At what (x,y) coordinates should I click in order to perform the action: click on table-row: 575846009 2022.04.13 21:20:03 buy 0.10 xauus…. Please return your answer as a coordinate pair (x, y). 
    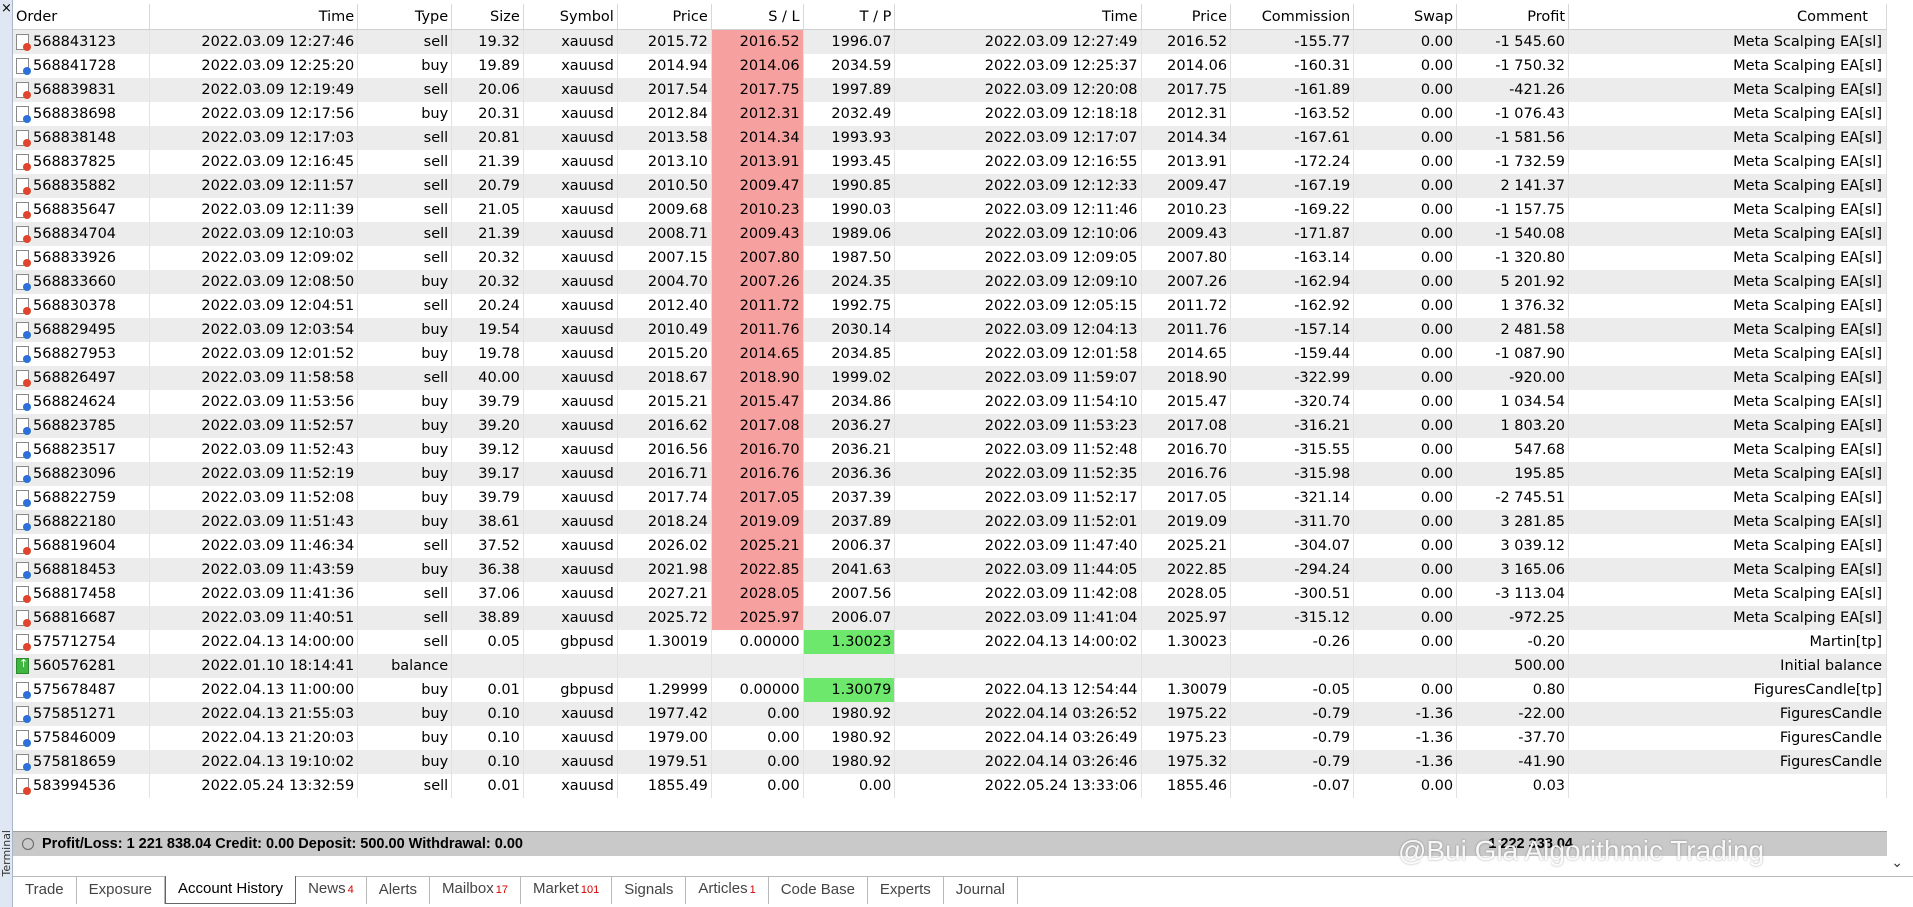
    Looking at the image, I should click on (950, 738).